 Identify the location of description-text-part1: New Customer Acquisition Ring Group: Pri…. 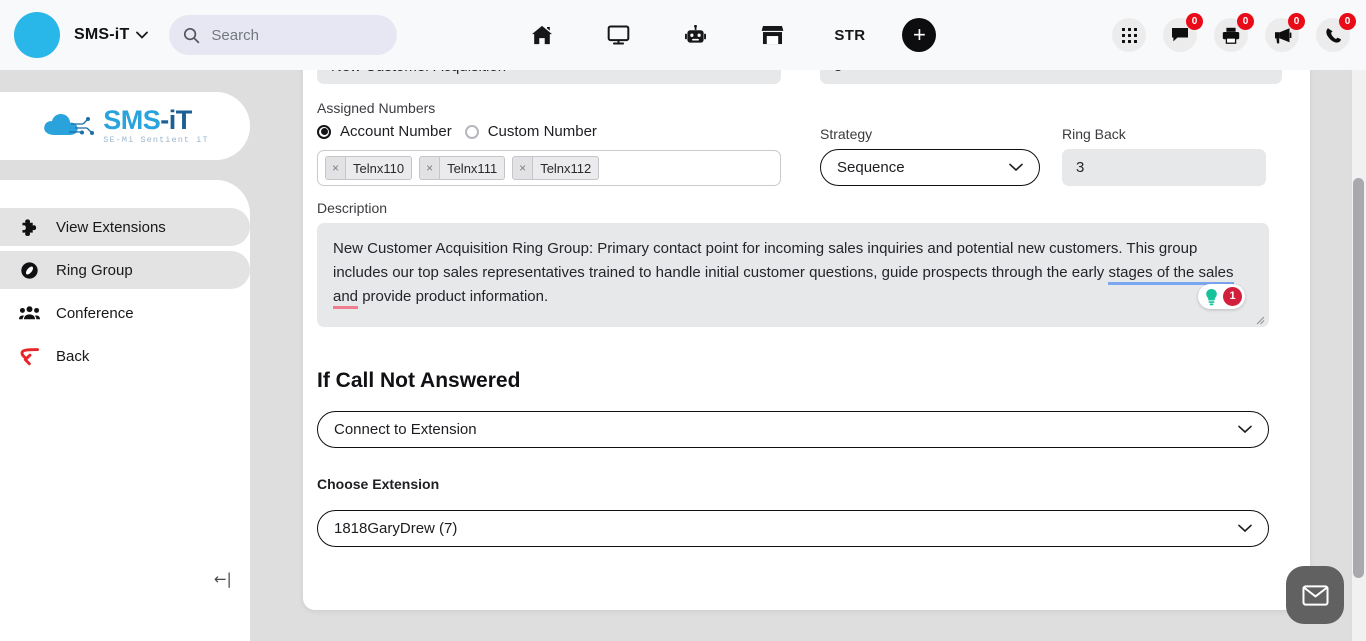
(765, 260).